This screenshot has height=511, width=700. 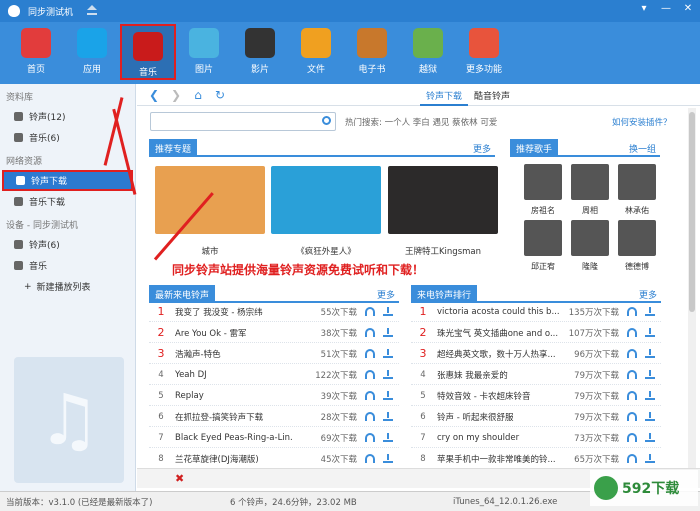 I want to click on featured-caption: 《疯狂外星人》, so click(x=326, y=251).